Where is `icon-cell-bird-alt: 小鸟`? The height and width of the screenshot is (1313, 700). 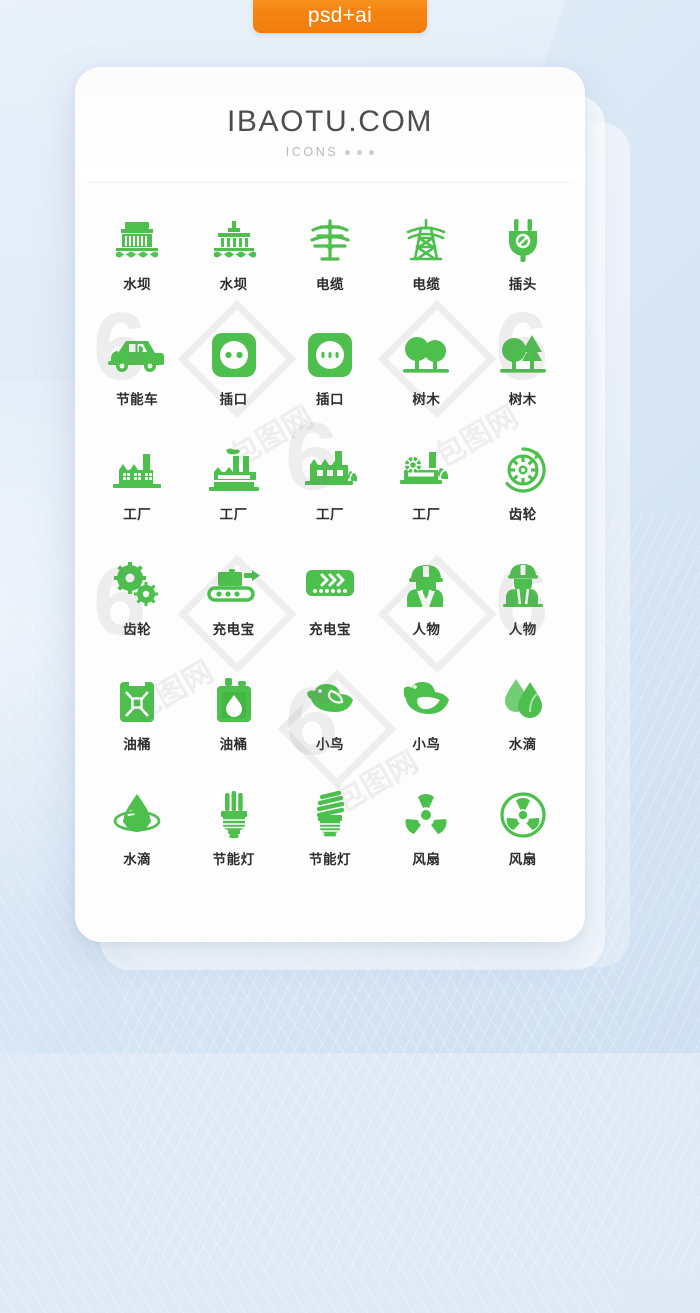
icon-cell-bird-alt: 小鸟 is located at coordinates (426, 726).